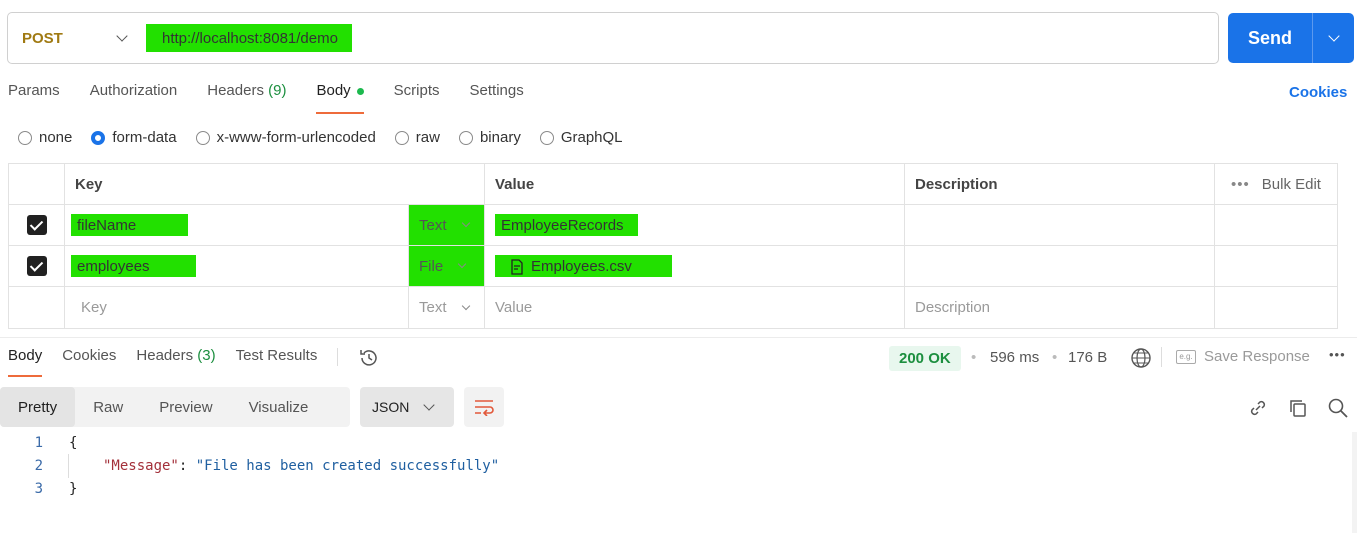  I want to click on code-line: 3}, so click(39, 489).